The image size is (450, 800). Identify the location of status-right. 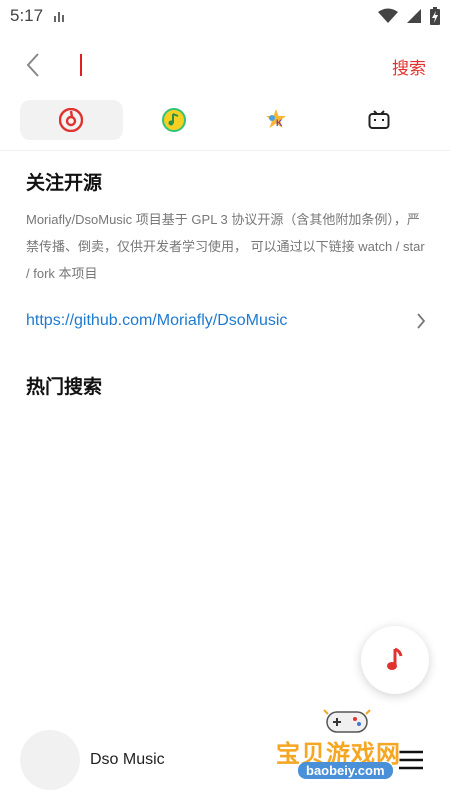
(409, 16).